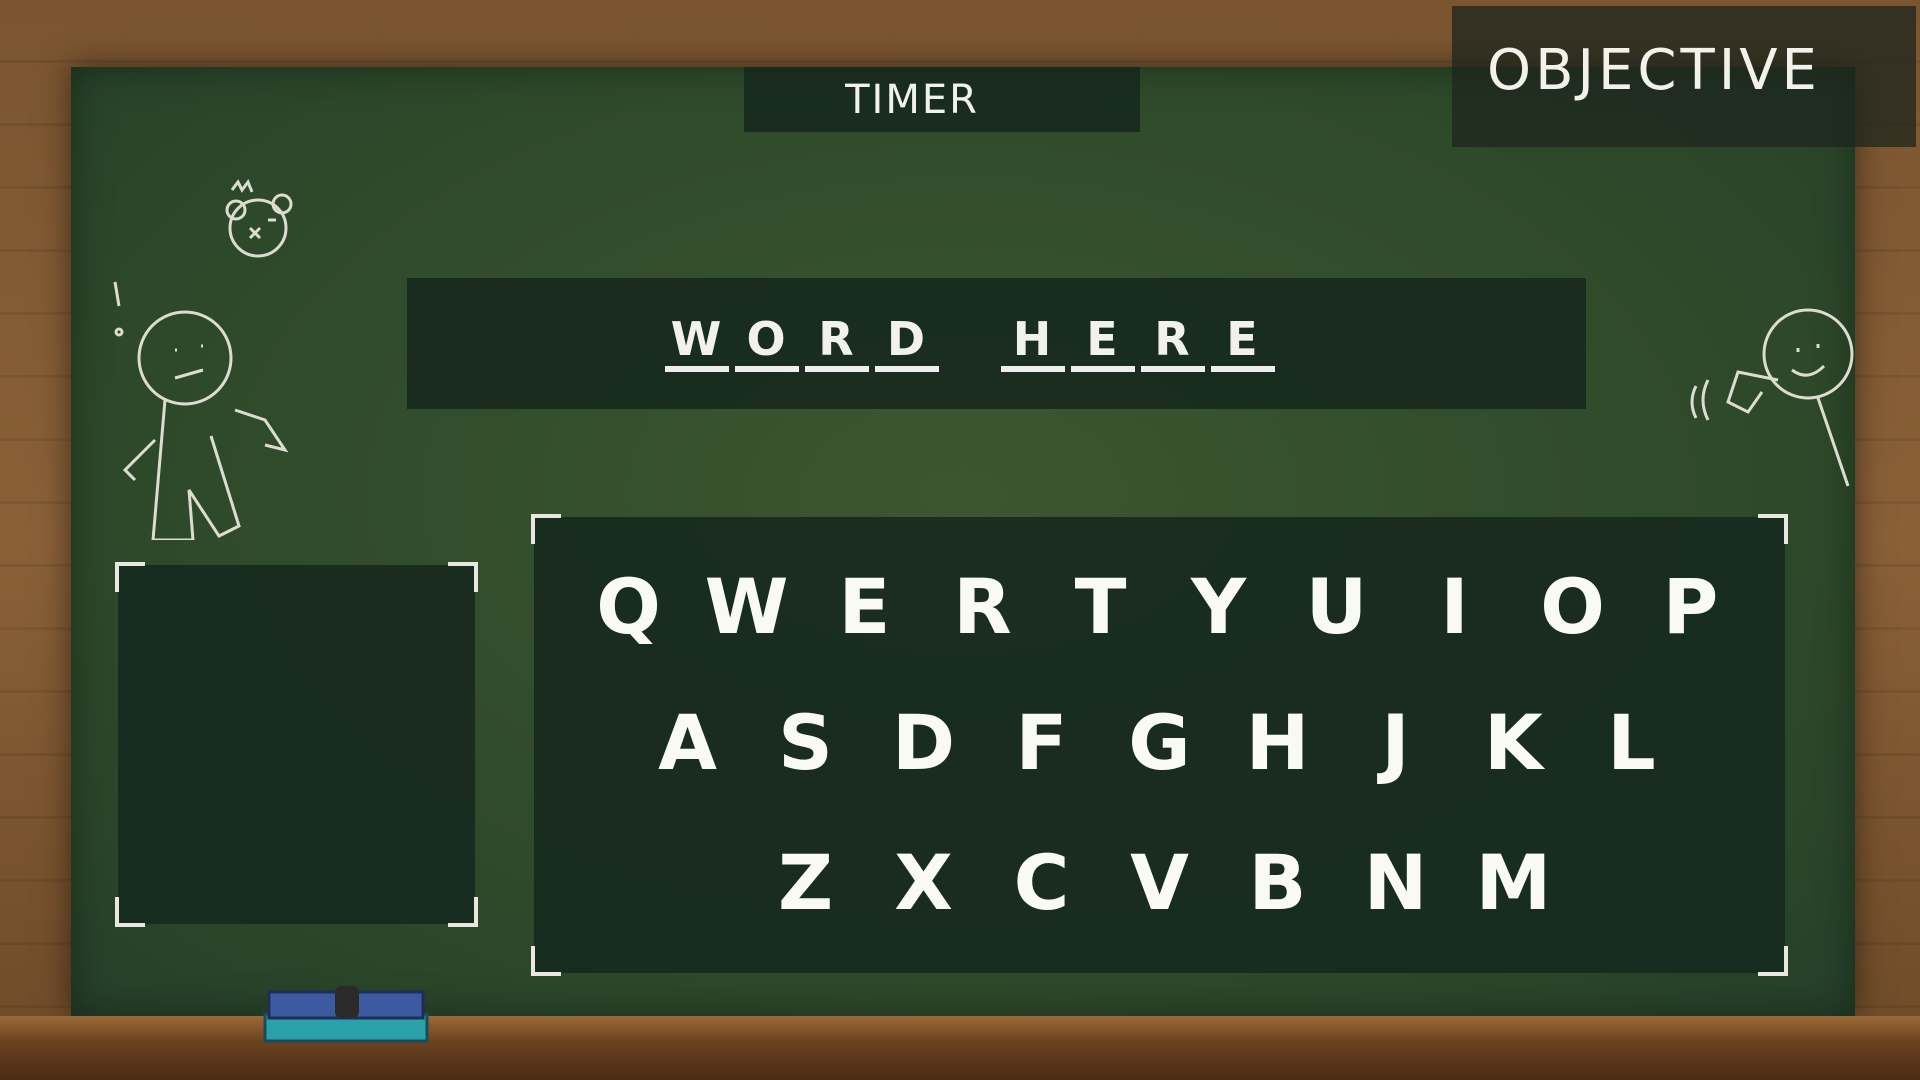  Describe the element at coordinates (912, 99) in the screenshot. I see `timer-label: TIMER` at that location.